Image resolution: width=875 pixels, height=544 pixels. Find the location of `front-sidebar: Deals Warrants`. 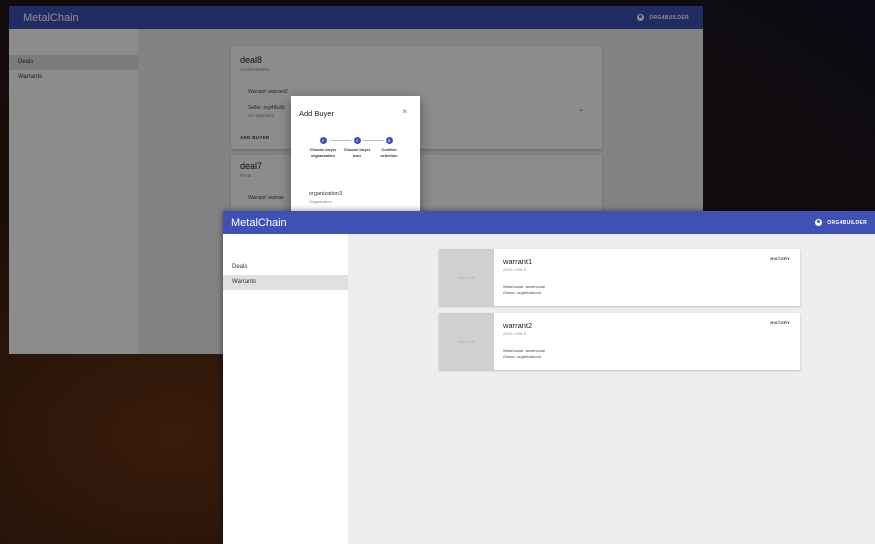

front-sidebar: Deals Warrants is located at coordinates (285, 389).